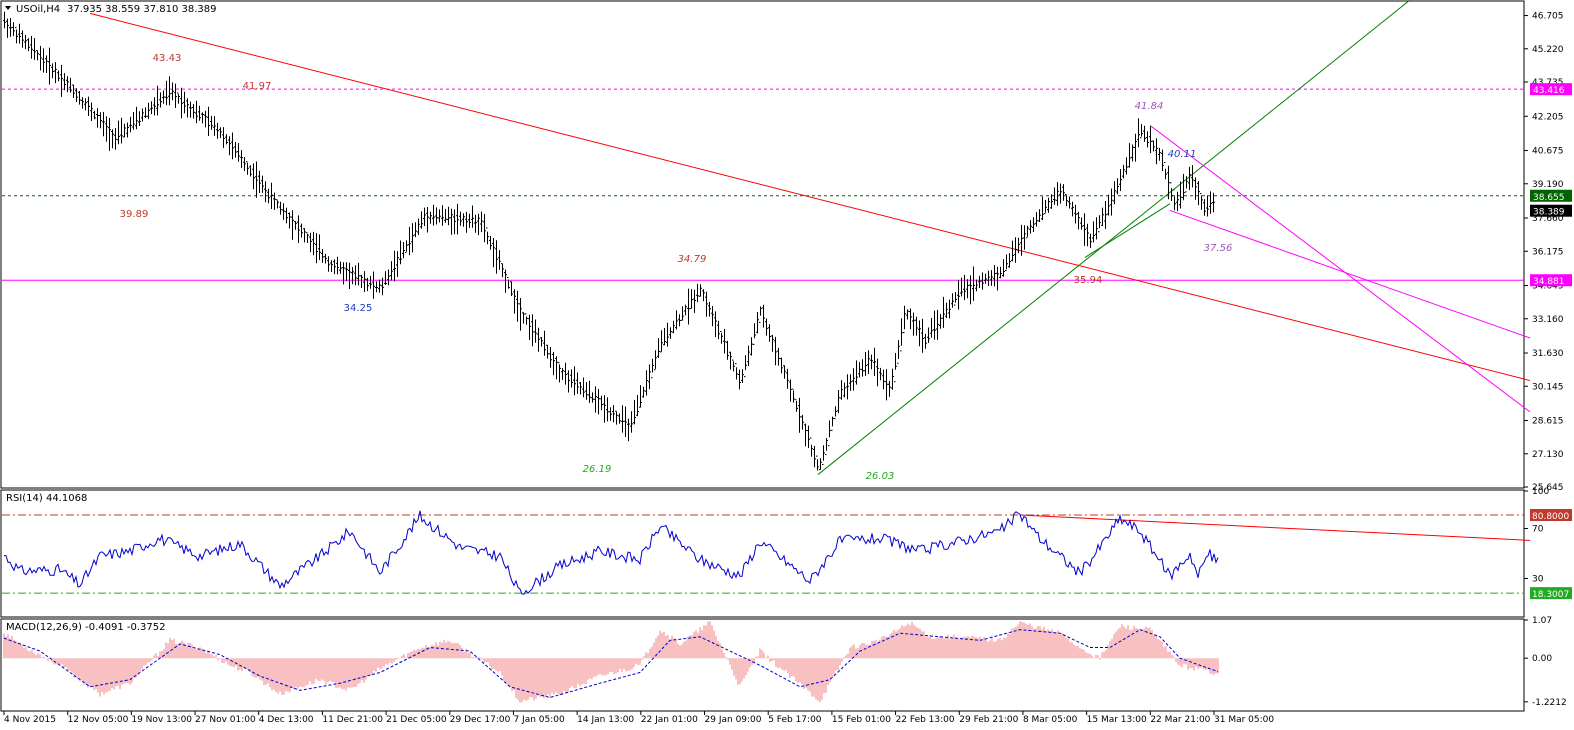  I want to click on rsi-level-label: 18.3007, so click(1550, 595).